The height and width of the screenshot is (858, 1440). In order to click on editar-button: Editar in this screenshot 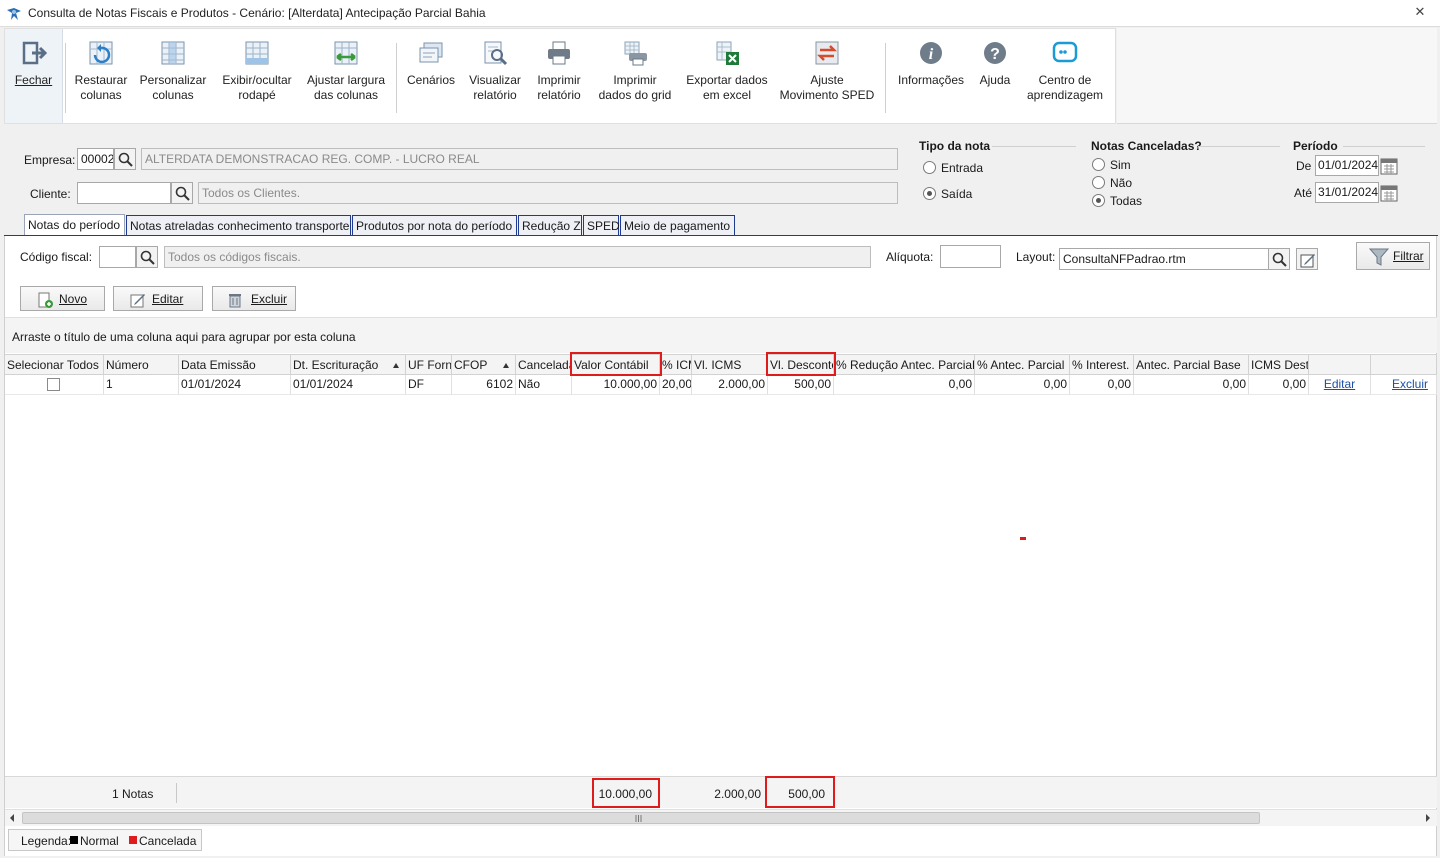, I will do `click(158, 298)`.